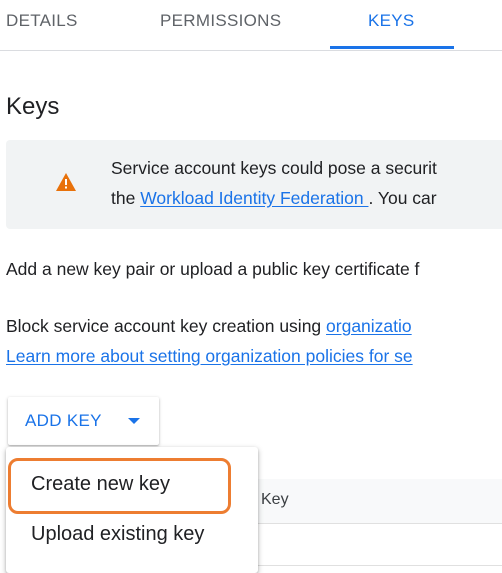 The width and height of the screenshot is (502, 573). What do you see at coordinates (100, 484) in the screenshot?
I see `menu-item-label: Create new key` at bounding box center [100, 484].